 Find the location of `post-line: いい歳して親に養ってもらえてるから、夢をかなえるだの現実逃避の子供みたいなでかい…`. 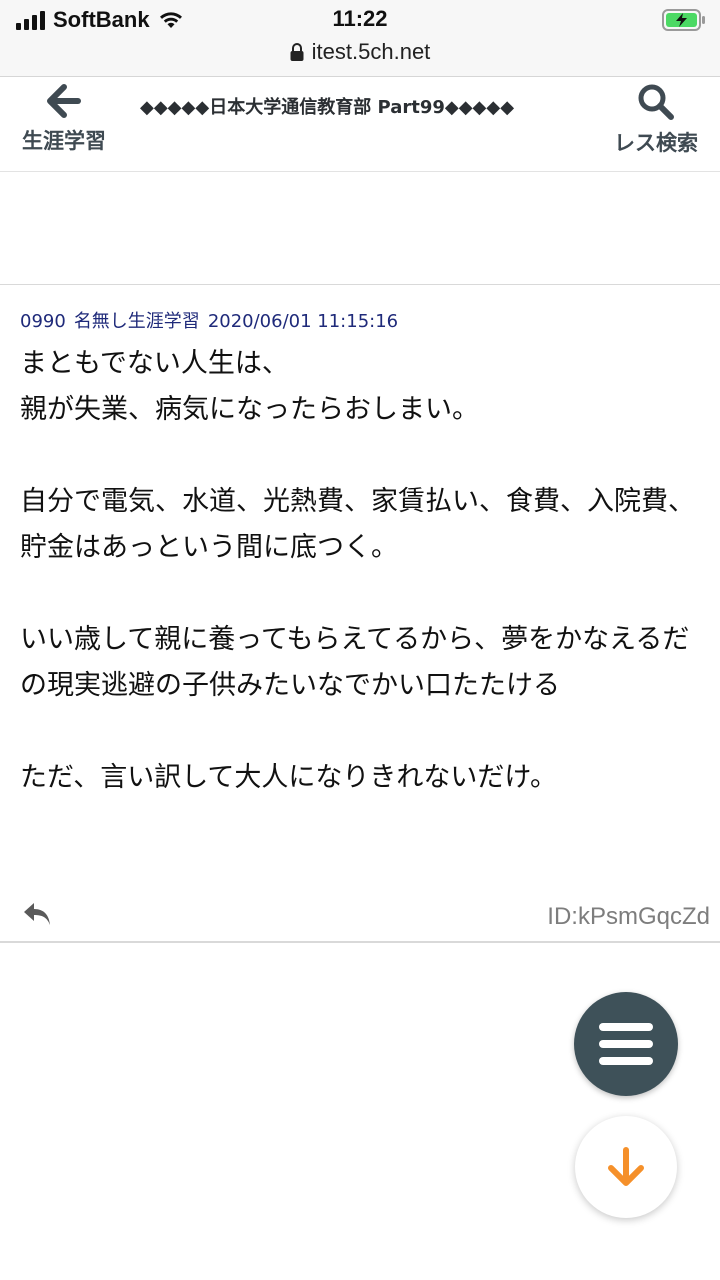

post-line: いい歳して親に養ってもらえてるから、夢をかなえるだの現実逃避の子供みたいなでかい… is located at coordinates (355, 662).